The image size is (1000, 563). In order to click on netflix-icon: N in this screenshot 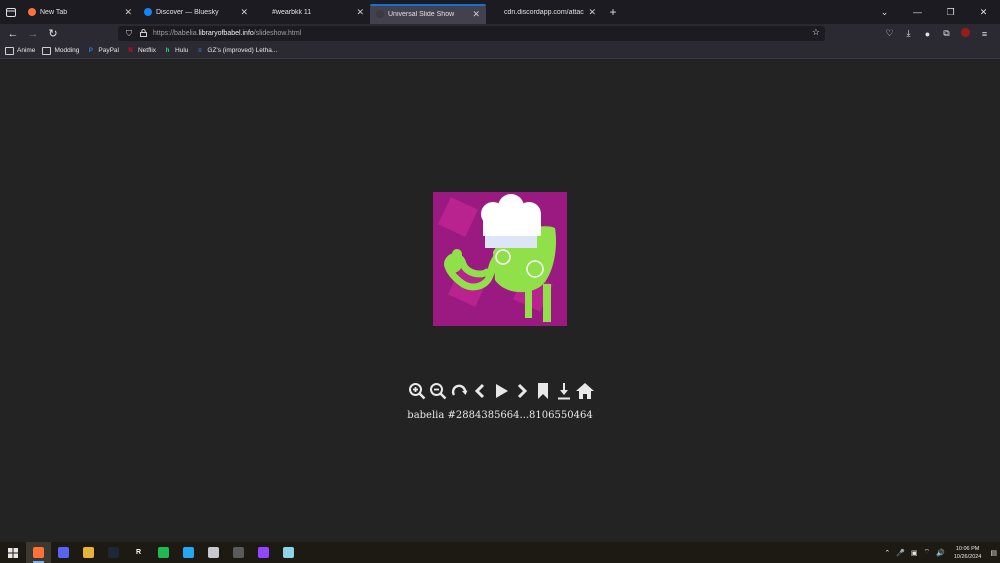, I will do `click(130, 50)`.